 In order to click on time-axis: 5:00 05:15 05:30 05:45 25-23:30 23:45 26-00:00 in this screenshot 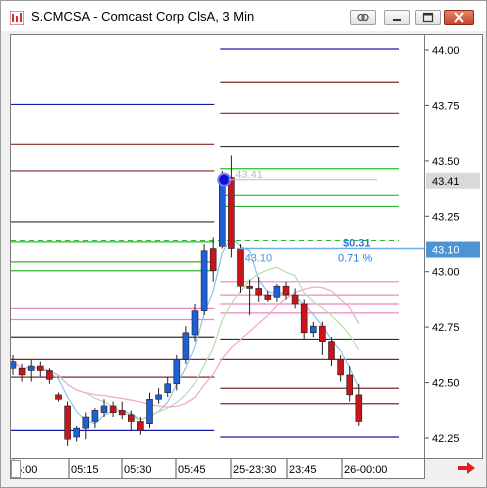, I will do `click(217, 469)`.